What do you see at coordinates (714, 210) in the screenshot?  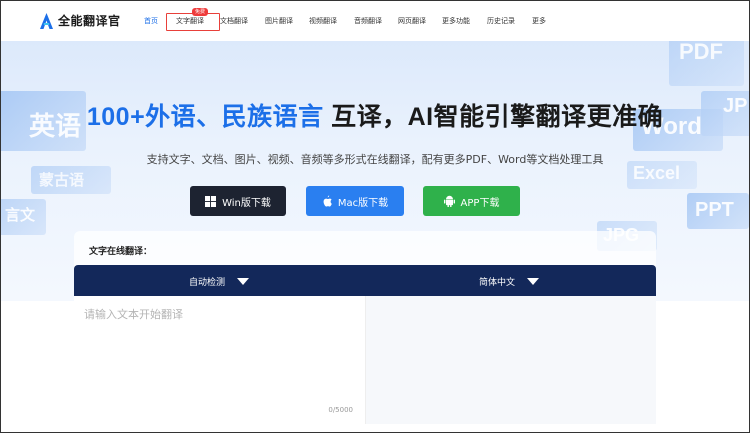 I see `deco-text: PPT` at bounding box center [714, 210].